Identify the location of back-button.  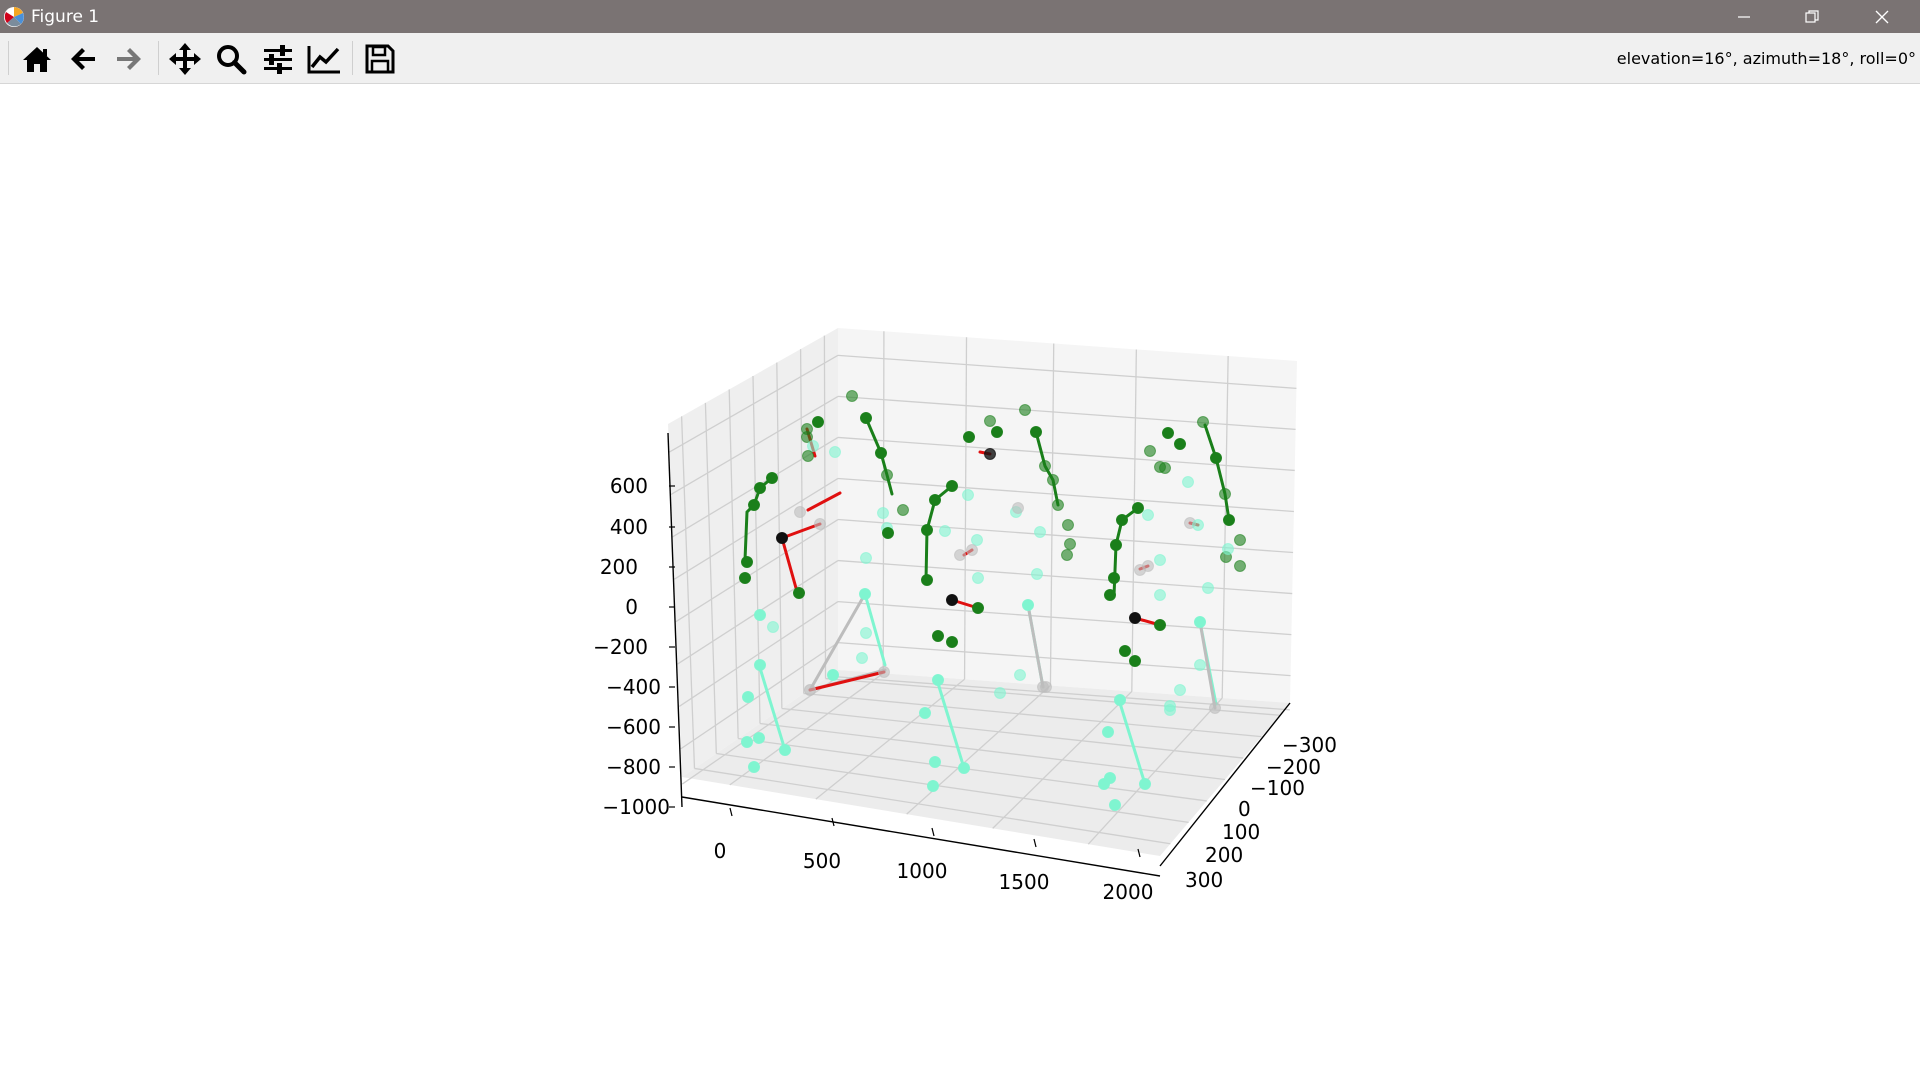
(83, 59).